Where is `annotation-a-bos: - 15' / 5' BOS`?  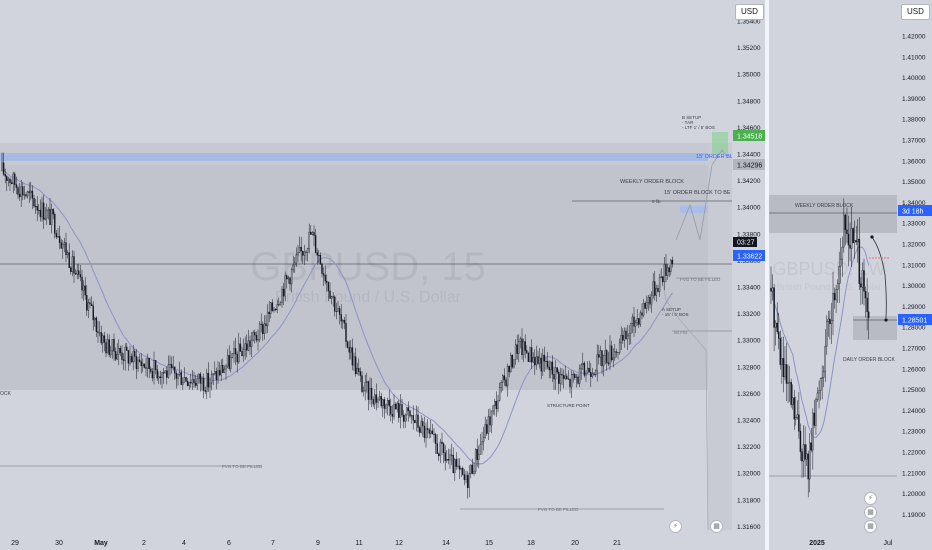
annotation-a-bos: - 15' / 5' BOS is located at coordinates (675, 314).